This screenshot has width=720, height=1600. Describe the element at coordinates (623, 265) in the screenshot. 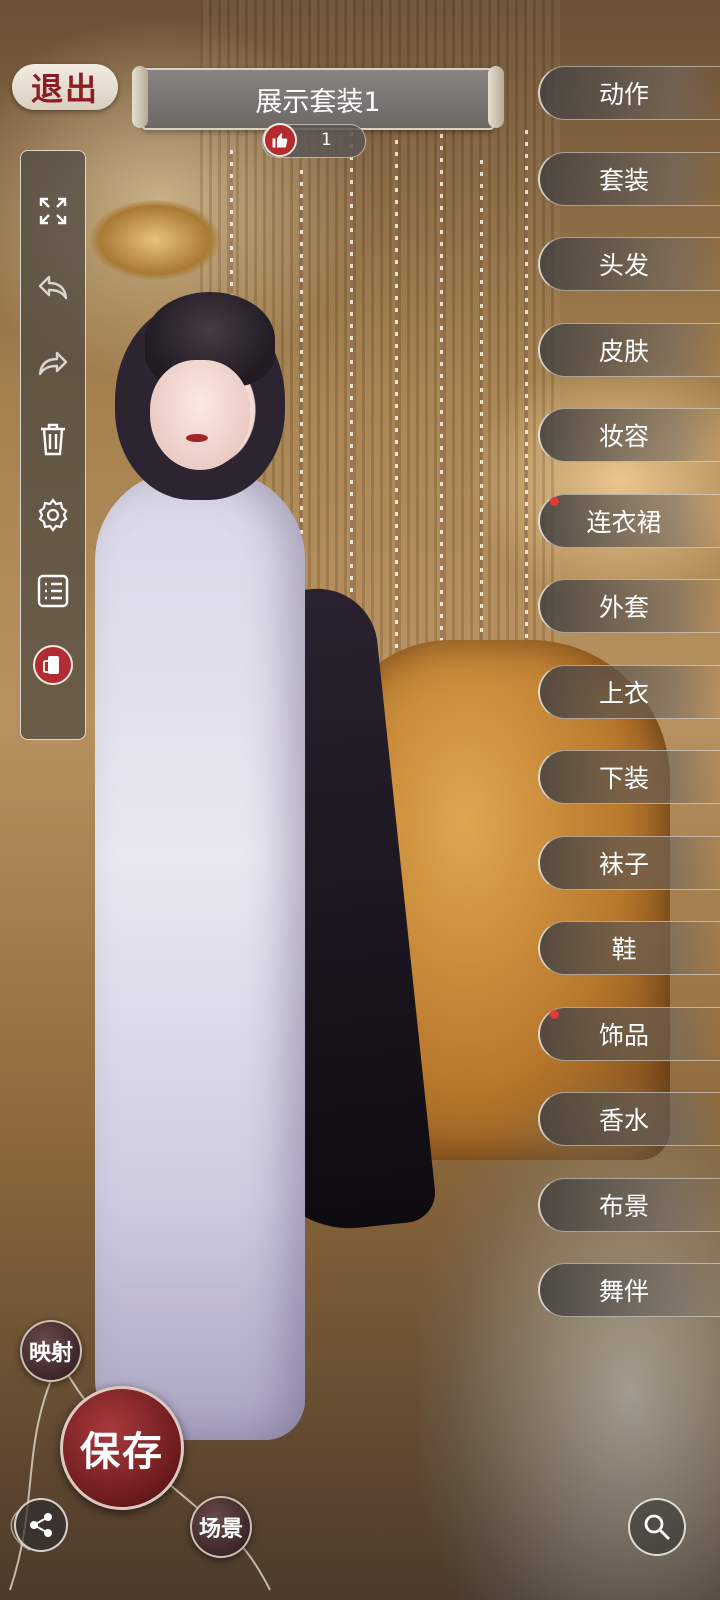

I see `category-tab-label: 头发` at that location.